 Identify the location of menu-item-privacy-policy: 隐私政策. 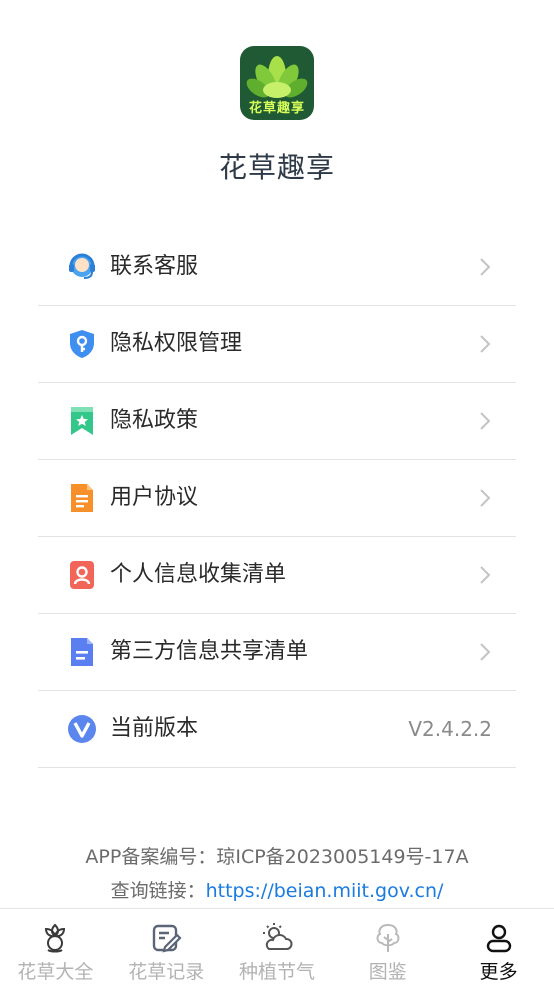
(277, 421).